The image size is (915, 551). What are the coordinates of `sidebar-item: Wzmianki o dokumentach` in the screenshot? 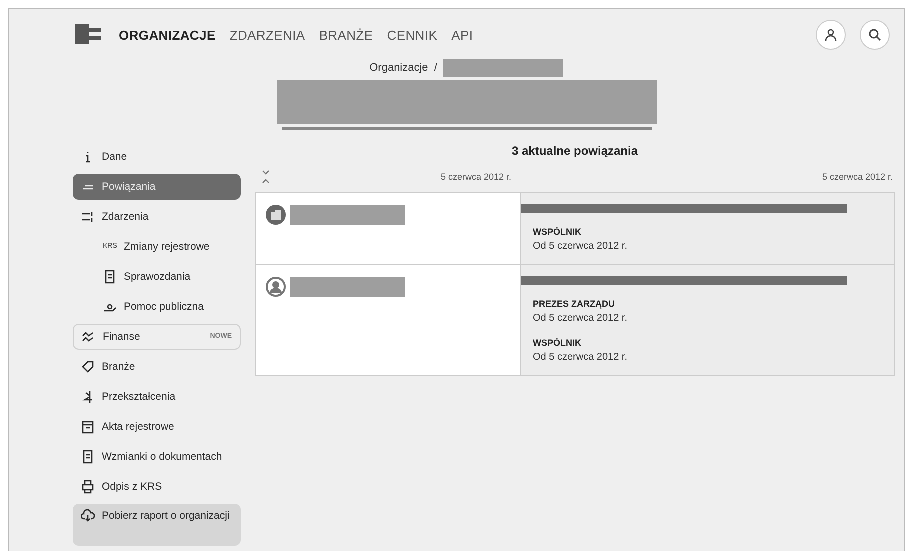 It's located at (157, 457).